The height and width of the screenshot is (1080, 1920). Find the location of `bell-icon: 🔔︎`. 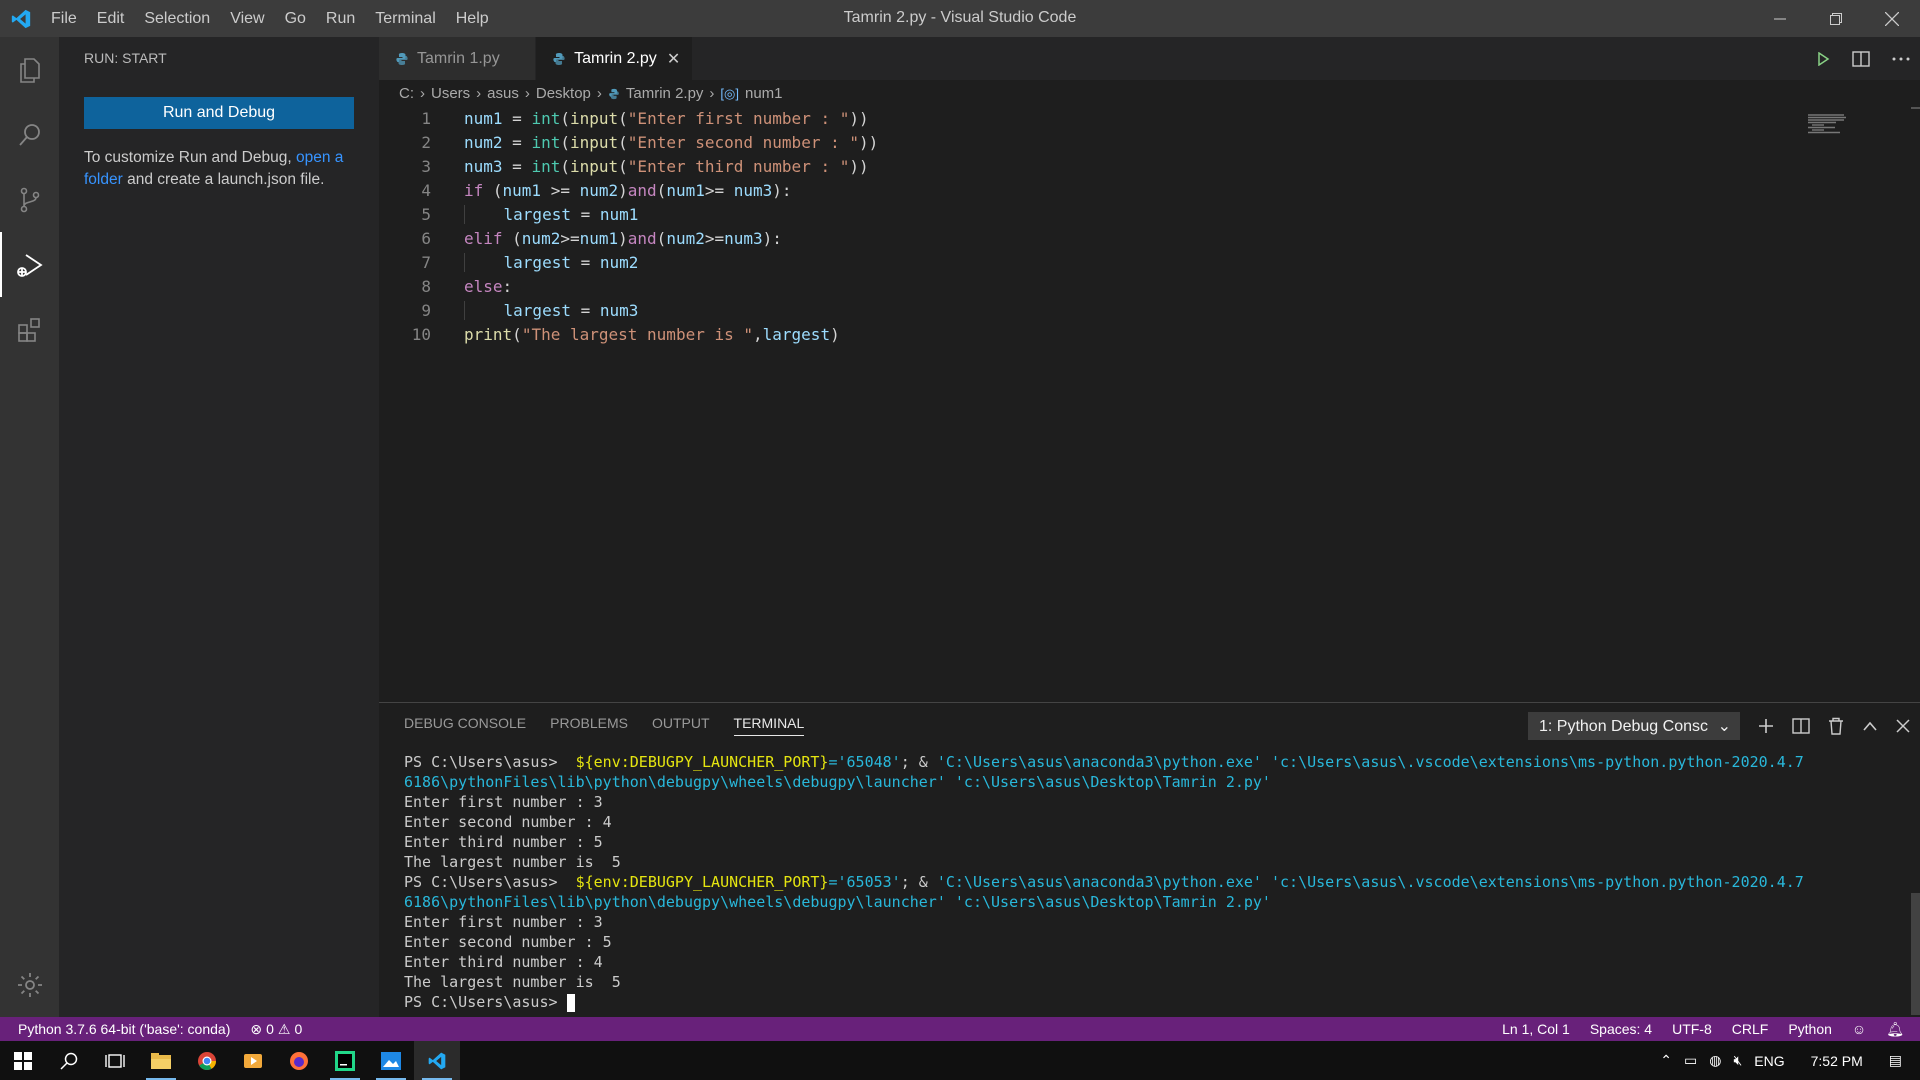

bell-icon: 🔔︎ is located at coordinates (1895, 1029).